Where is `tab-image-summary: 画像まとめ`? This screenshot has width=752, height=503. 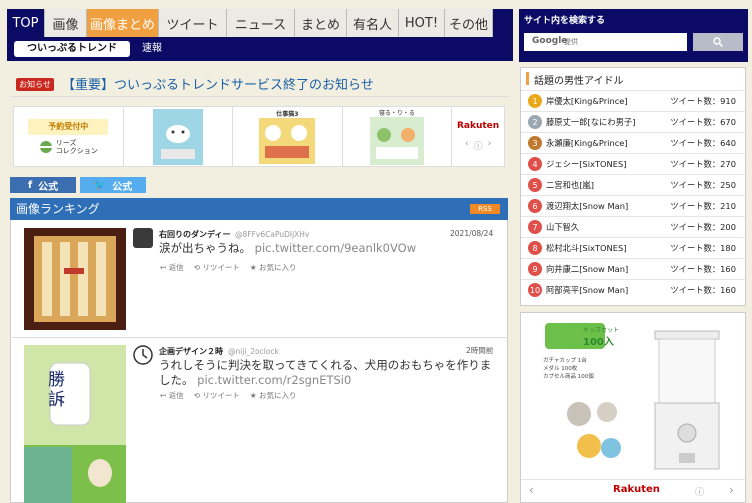 tab-image-summary: 画像まとめ is located at coordinates (123, 23).